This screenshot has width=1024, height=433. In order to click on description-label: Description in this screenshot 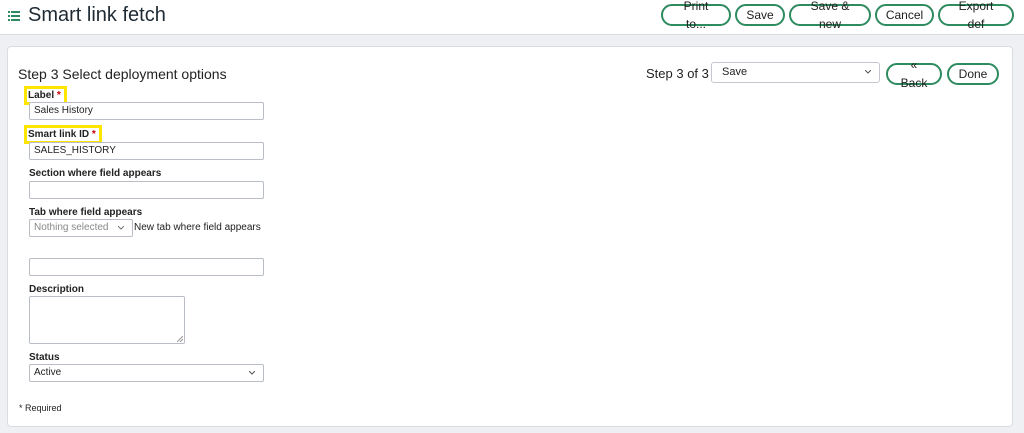, I will do `click(57, 289)`.